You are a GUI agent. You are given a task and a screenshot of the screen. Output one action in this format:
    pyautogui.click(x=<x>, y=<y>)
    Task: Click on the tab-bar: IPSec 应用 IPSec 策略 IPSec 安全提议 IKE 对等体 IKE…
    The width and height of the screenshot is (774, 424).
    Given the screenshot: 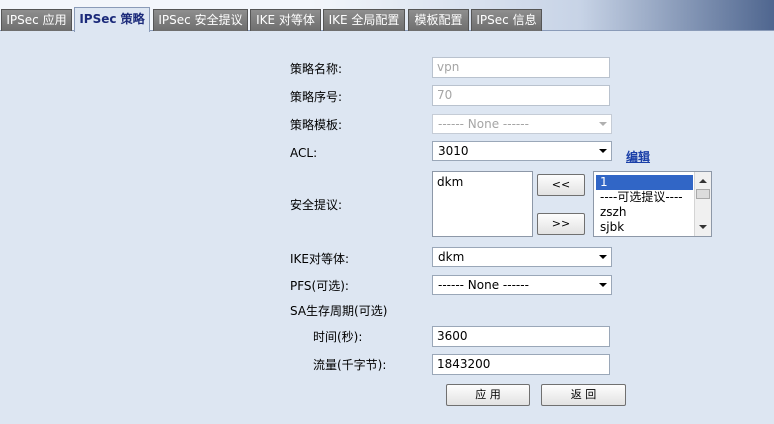 What is the action you would take?
    pyautogui.click(x=387, y=16)
    